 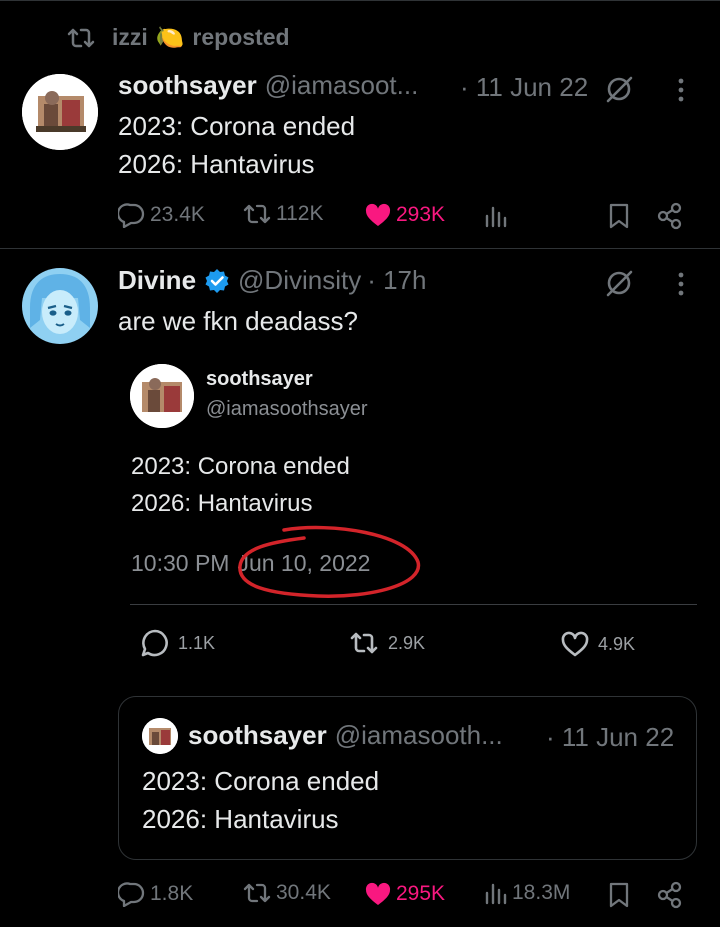 What do you see at coordinates (407, 642) in the screenshot?
I see `screenshot-repost-count: 2.9K` at bounding box center [407, 642].